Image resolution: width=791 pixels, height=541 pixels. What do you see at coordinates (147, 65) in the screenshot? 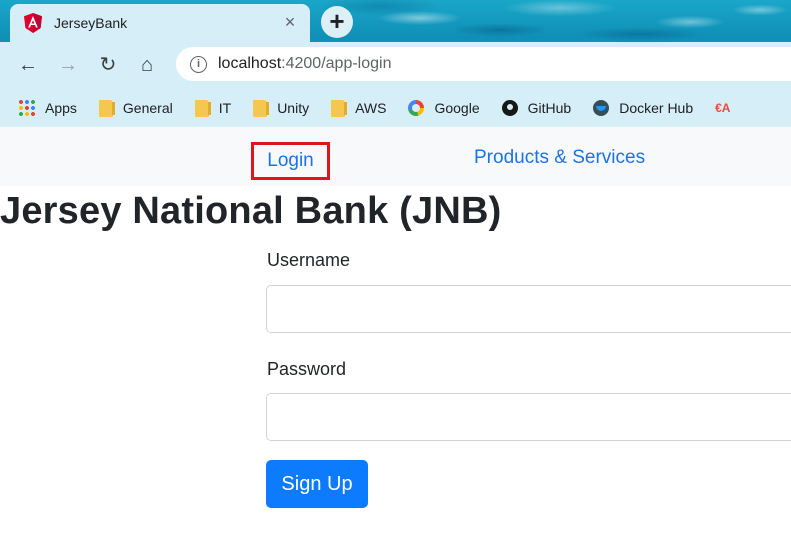
I see `home-icon: ⌂` at bounding box center [147, 65].